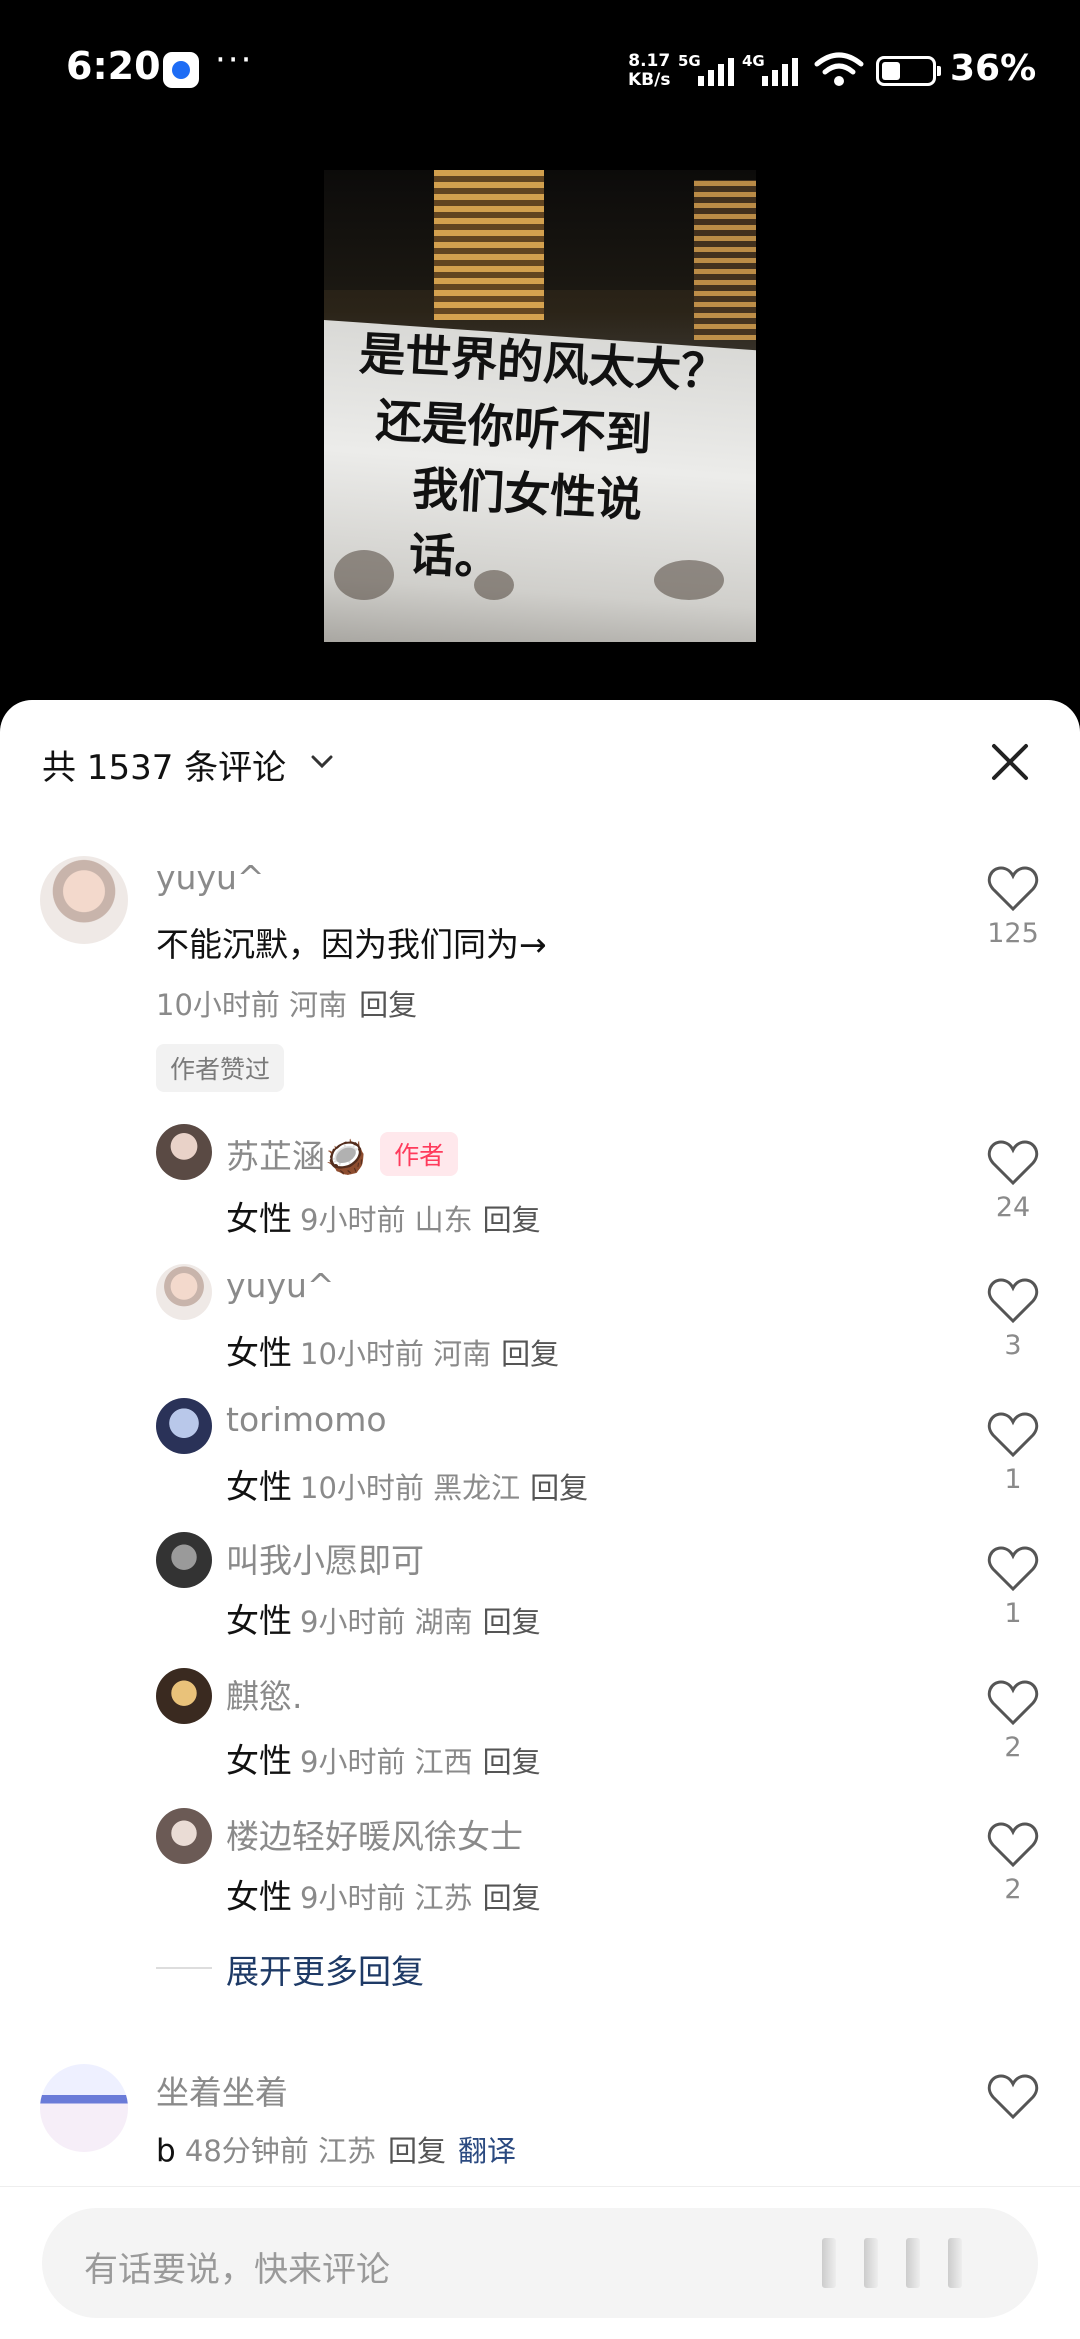 The image size is (1080, 2339). I want to click on signal-5g-icon: 5G, so click(708, 69).